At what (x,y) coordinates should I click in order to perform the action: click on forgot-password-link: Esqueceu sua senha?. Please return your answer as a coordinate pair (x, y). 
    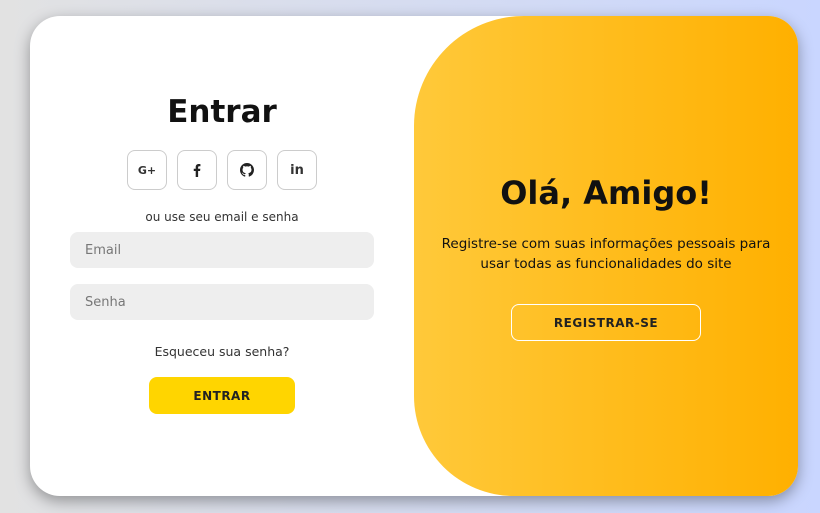
    Looking at the image, I should click on (222, 351).